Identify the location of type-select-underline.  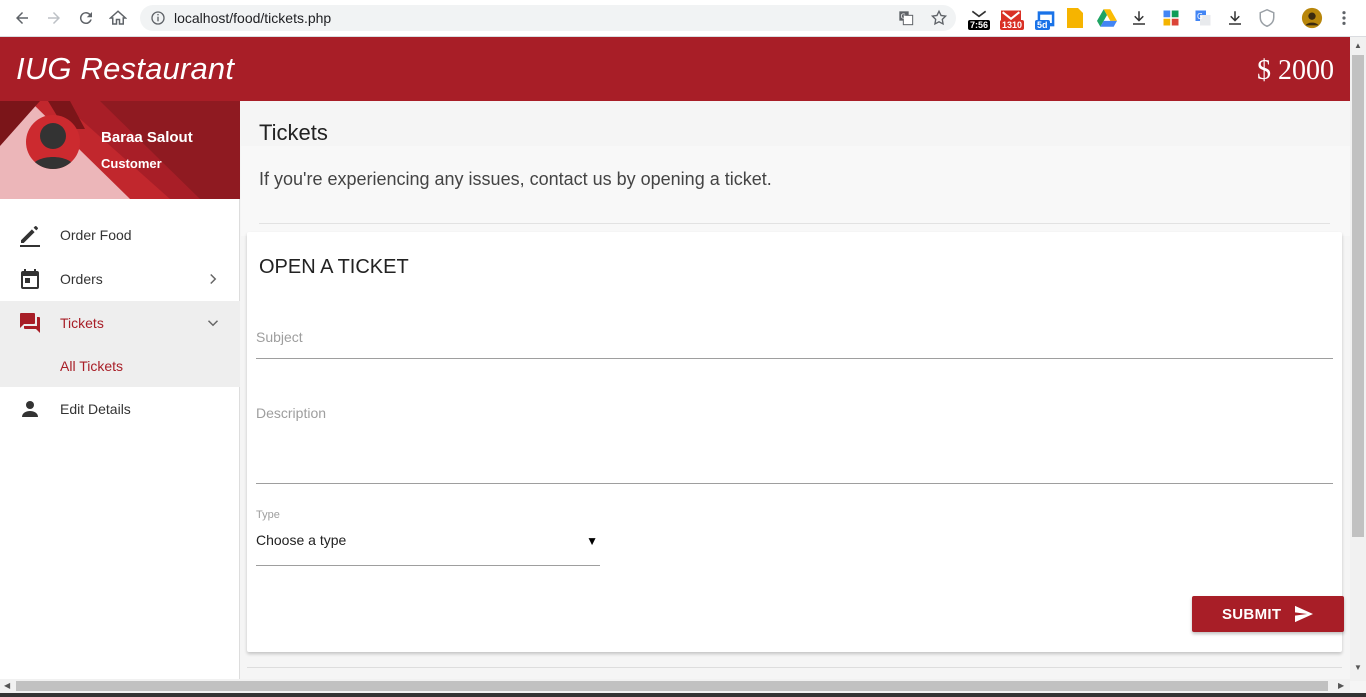
(428, 565).